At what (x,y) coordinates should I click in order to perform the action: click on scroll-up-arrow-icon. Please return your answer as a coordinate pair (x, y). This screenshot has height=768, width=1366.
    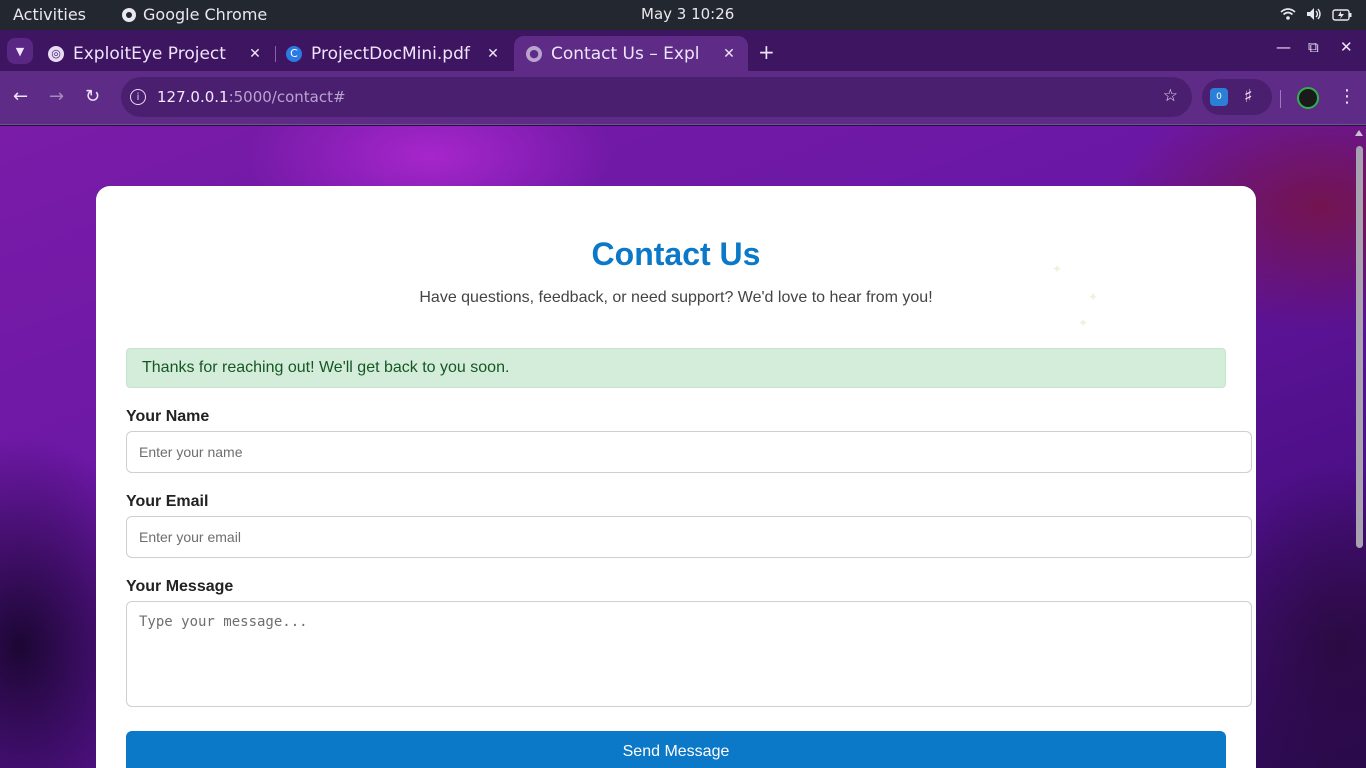
    Looking at the image, I should click on (1359, 133).